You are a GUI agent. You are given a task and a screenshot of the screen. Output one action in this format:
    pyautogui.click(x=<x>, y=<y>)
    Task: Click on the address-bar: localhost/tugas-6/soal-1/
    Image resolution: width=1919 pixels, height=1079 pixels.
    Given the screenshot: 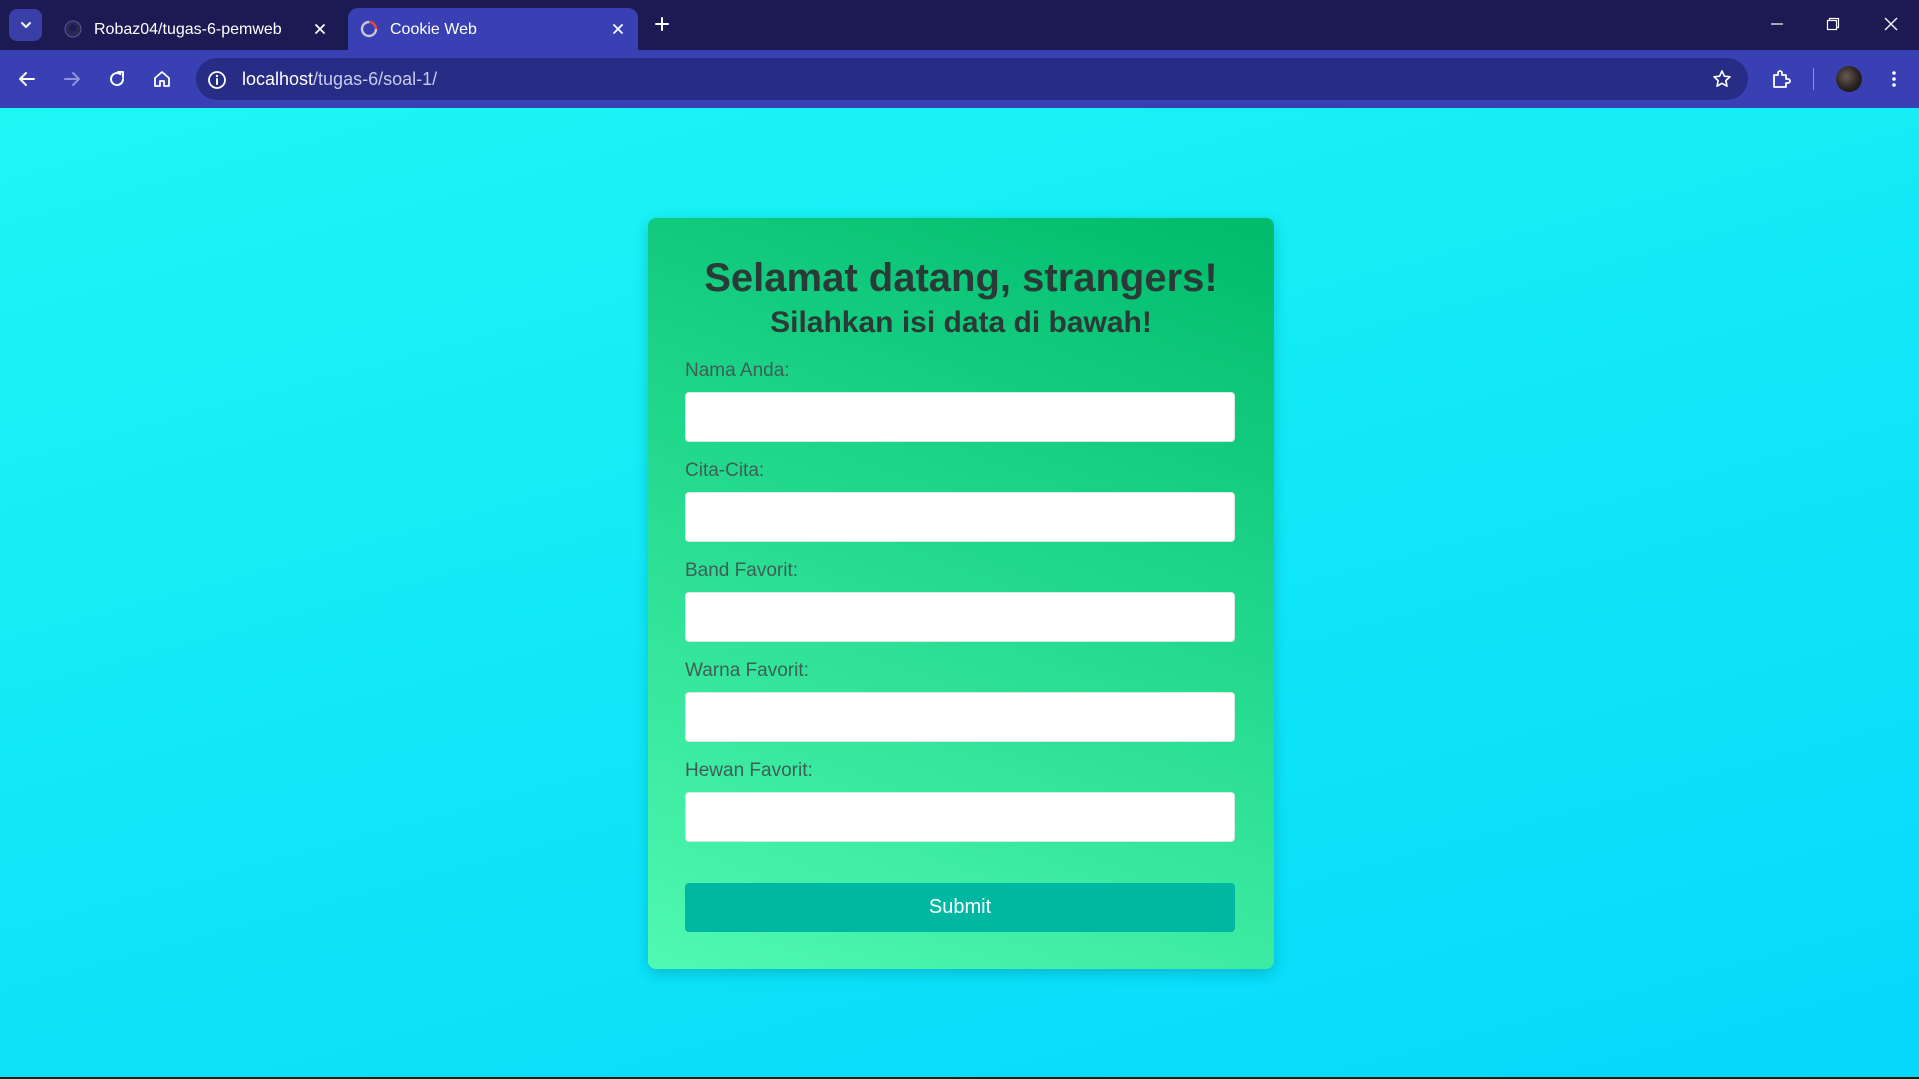 What is the action you would take?
    pyautogui.click(x=972, y=79)
    